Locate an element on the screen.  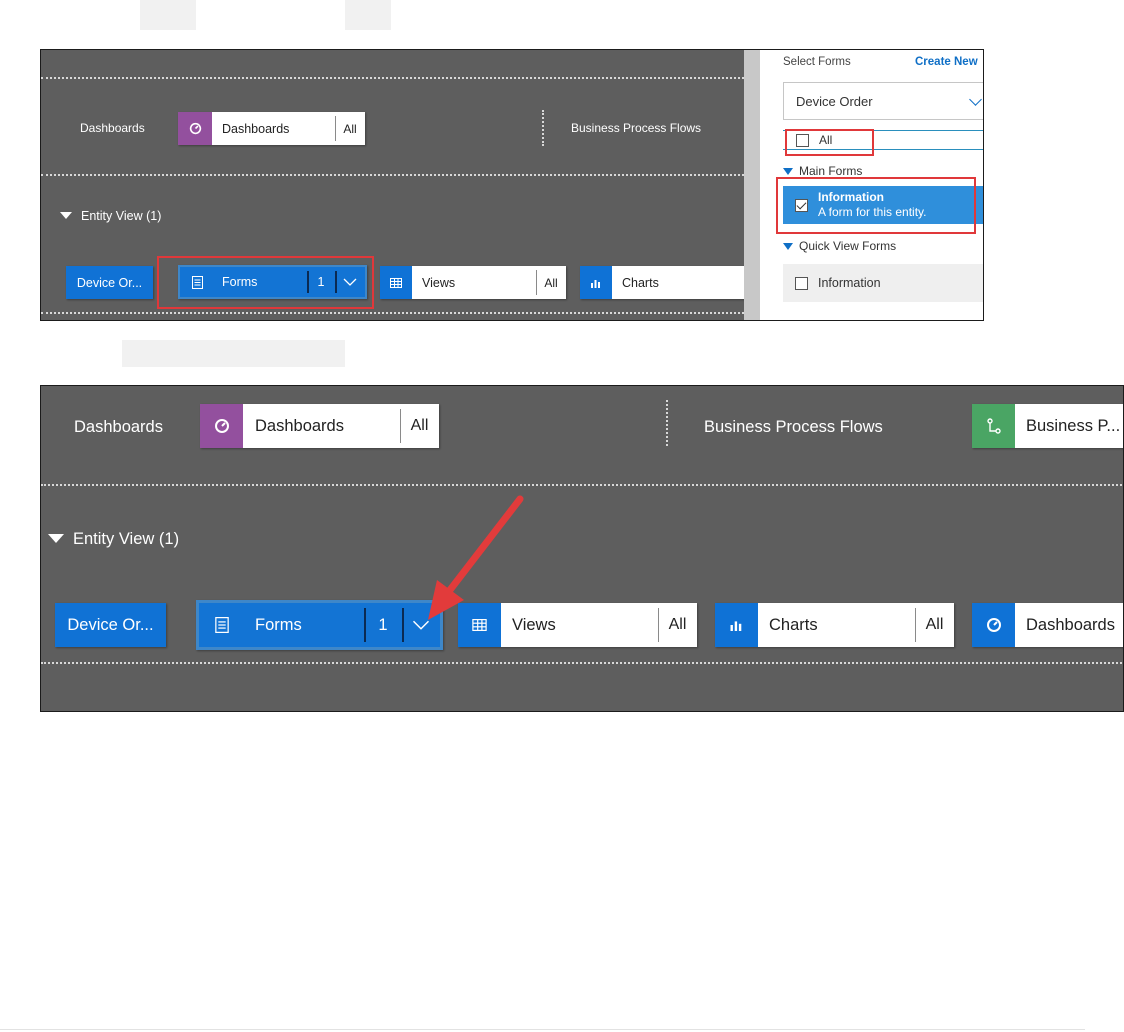
page-bottom-rule is located at coordinates (542, 1029).